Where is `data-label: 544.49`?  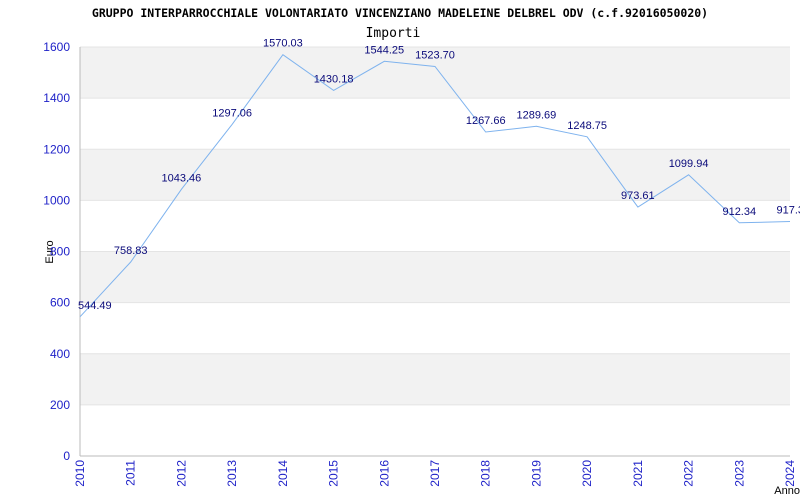
data-label: 544.49 is located at coordinates (95, 306).